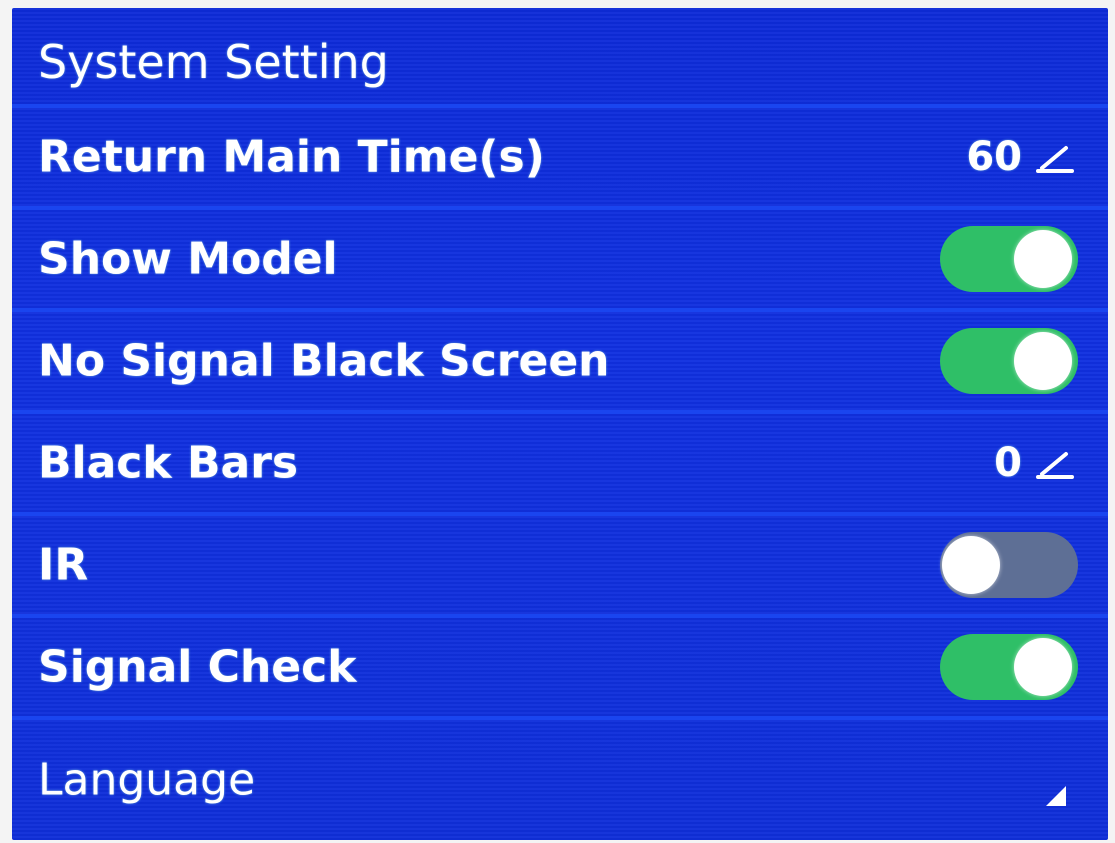 This screenshot has height=843, width=1115. What do you see at coordinates (188, 259) in the screenshot?
I see `show-model-label: Show Model` at bounding box center [188, 259].